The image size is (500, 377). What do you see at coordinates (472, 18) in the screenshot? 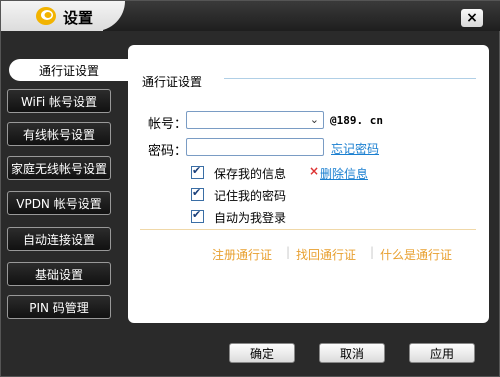
I see `close-button: ×` at bounding box center [472, 18].